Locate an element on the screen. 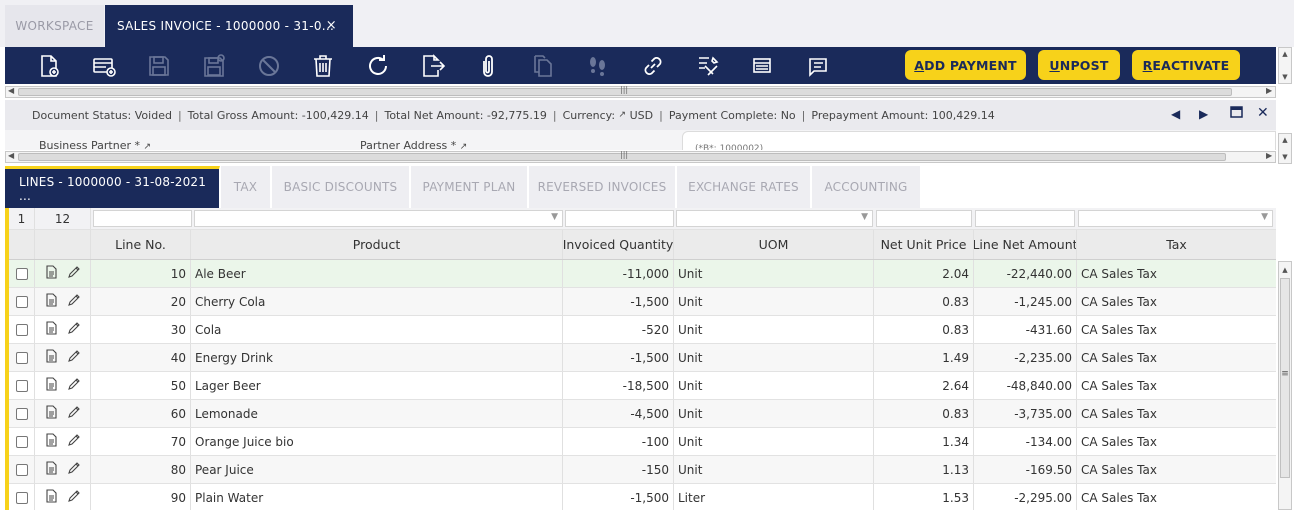 The width and height of the screenshot is (1294, 510). filter-line-net-amount is located at coordinates (1025, 218).